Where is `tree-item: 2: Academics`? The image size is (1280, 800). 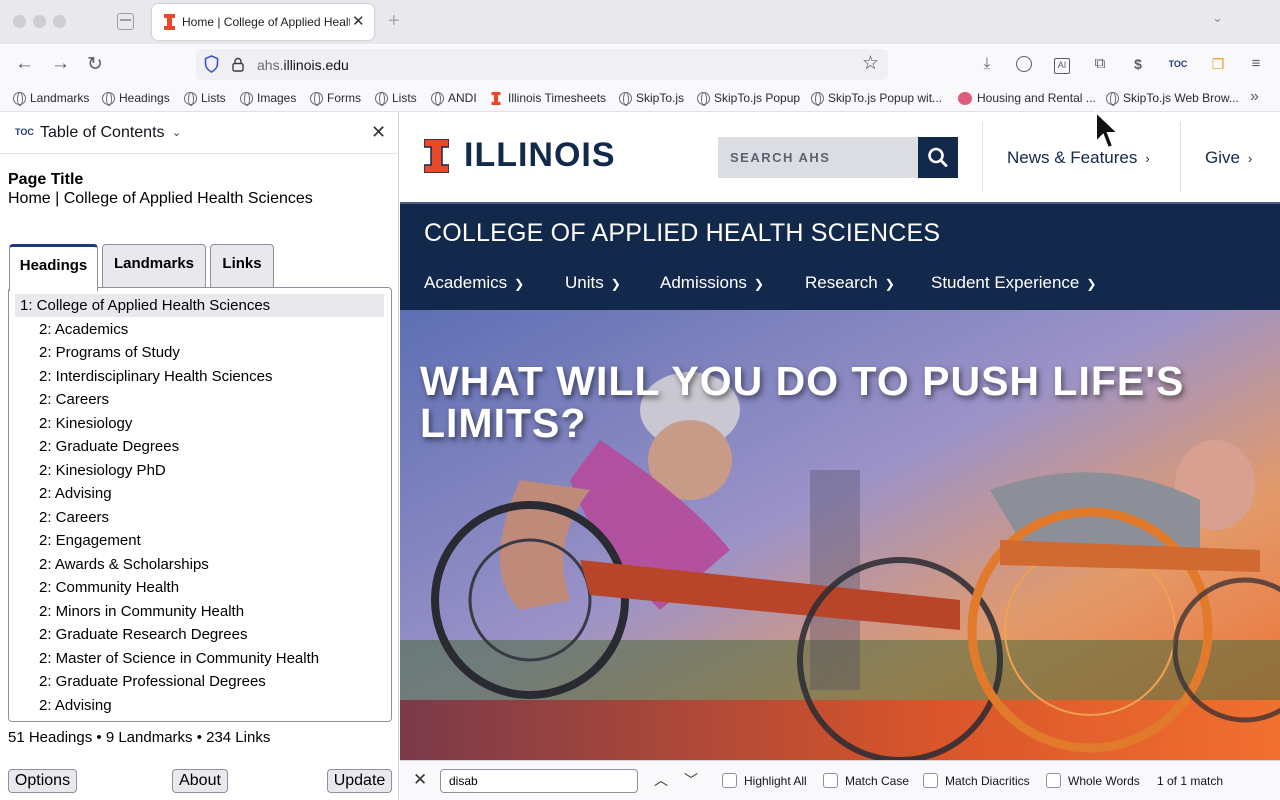 tree-item: 2: Academics is located at coordinates (199, 329).